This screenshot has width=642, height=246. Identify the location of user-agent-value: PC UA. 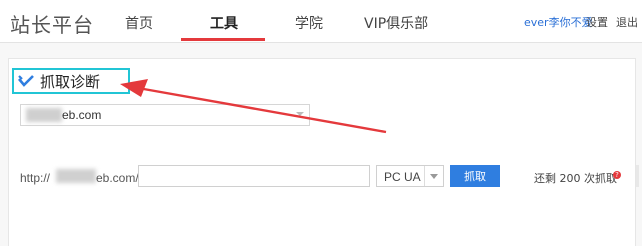
(402, 177).